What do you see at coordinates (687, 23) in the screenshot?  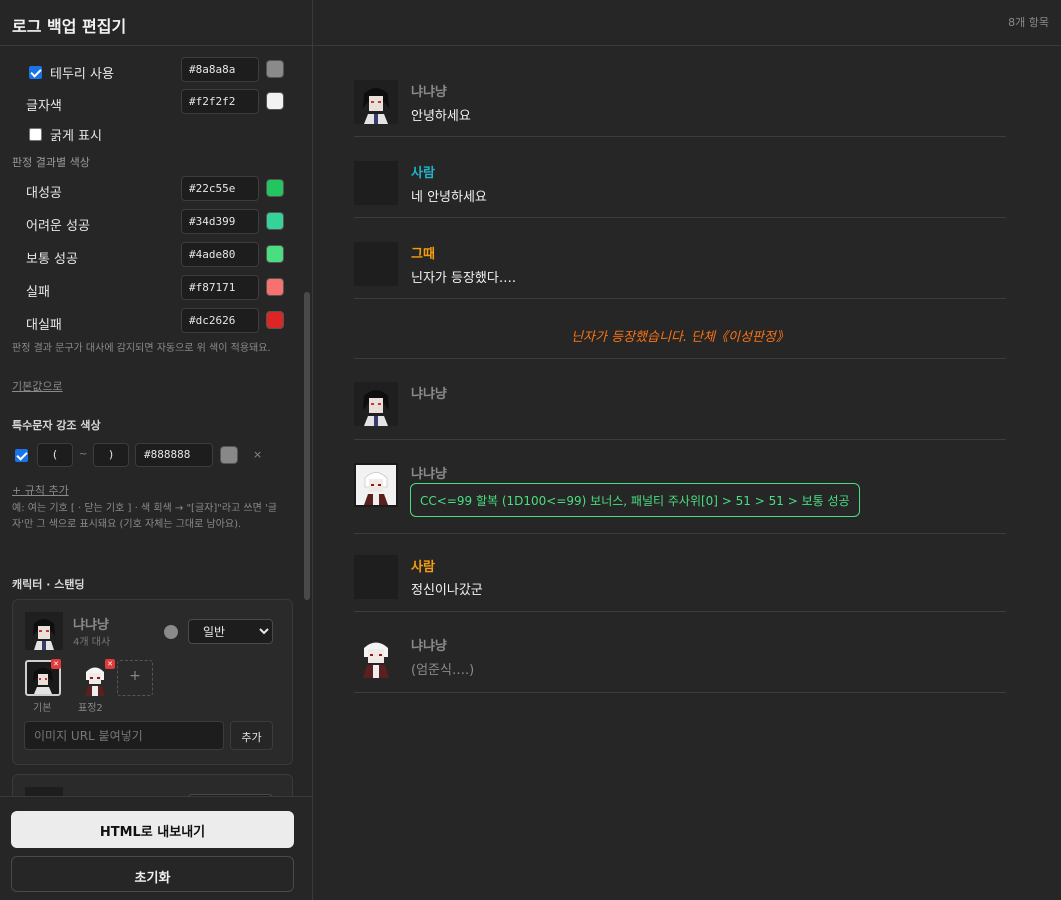 I see `preview-header: 8개 항목` at bounding box center [687, 23].